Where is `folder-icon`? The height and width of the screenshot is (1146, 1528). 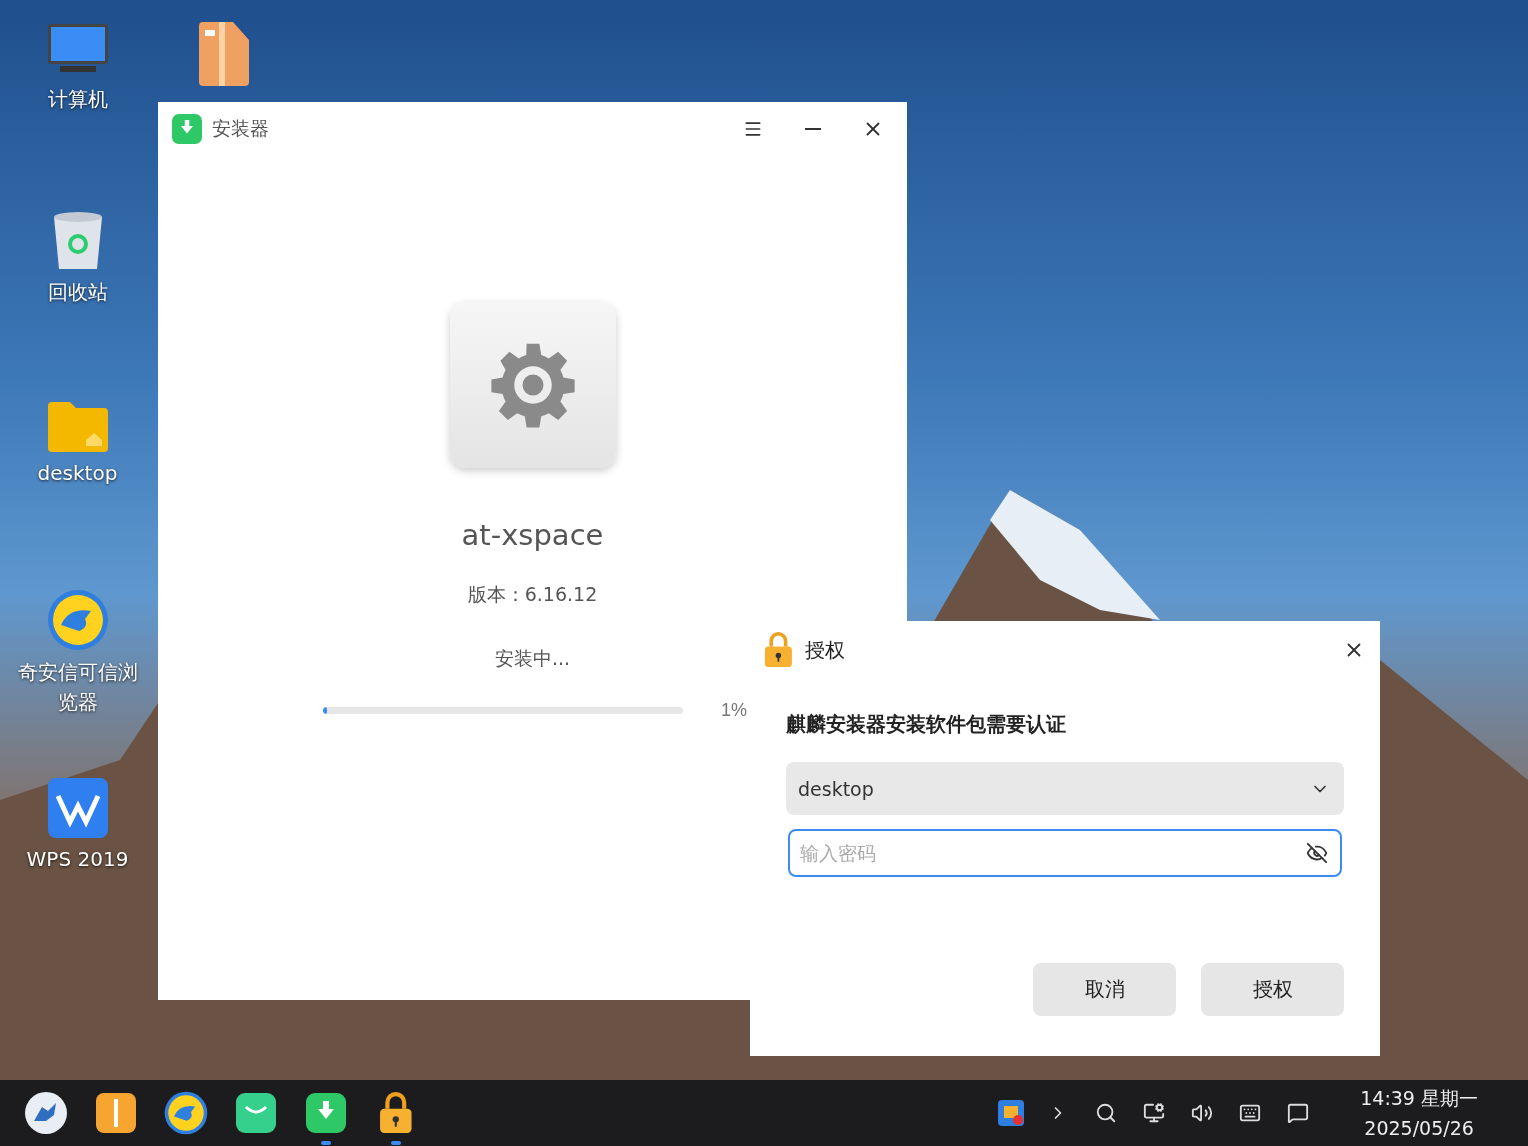 folder-icon is located at coordinates (77, 426).